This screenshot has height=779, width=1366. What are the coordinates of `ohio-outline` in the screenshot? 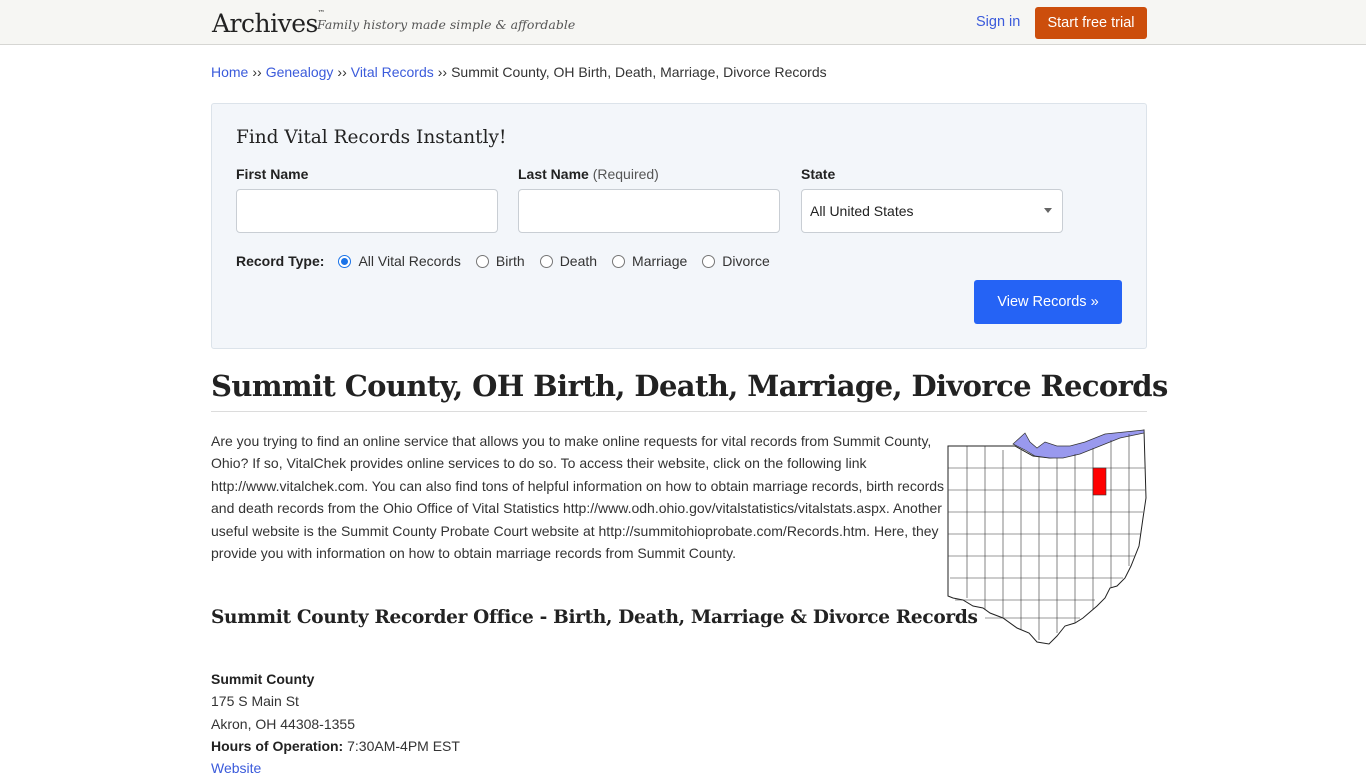 It's located at (1047, 537).